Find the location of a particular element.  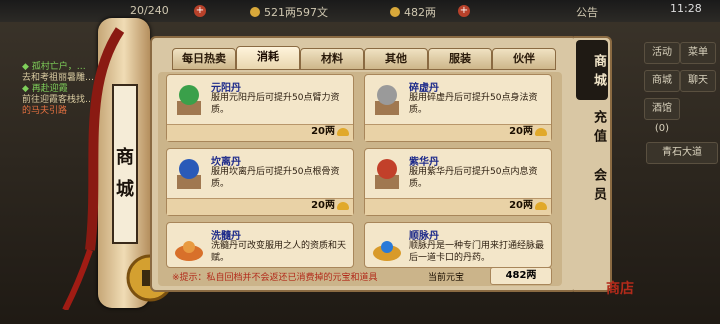

shop-item-card: 坎离丹 服用坎离丹后可提升50点根骨资质。 20两 is located at coordinates (260, 182).